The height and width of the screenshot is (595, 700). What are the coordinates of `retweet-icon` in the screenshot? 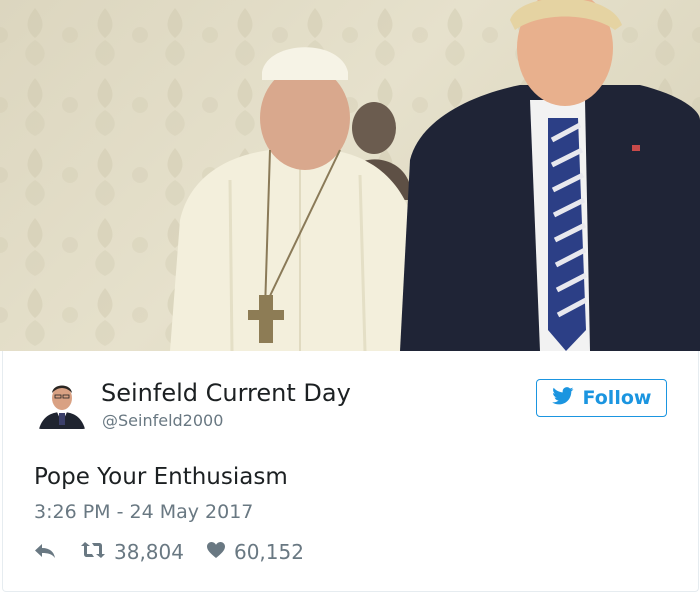 It's located at (93, 552).